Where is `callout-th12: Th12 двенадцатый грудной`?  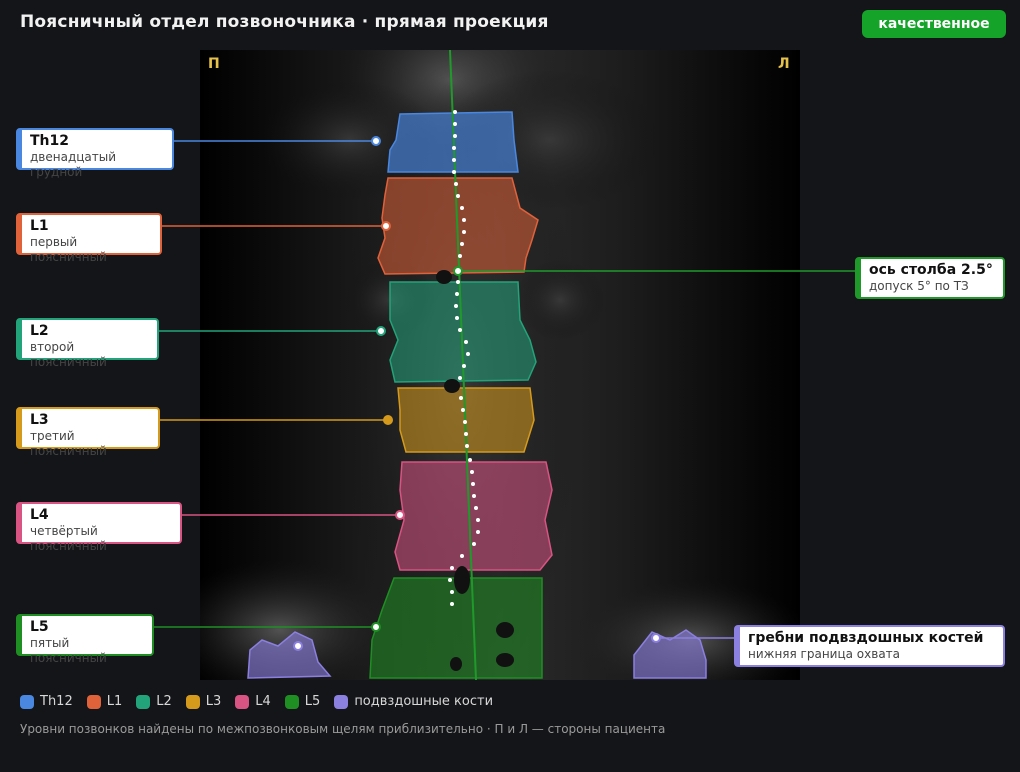
callout-th12: Th12 двенадцатый грудной is located at coordinates (95, 153).